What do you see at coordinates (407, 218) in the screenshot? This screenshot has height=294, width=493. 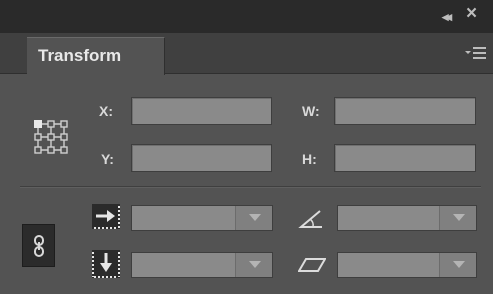 I see `rotate-dropdown` at bounding box center [407, 218].